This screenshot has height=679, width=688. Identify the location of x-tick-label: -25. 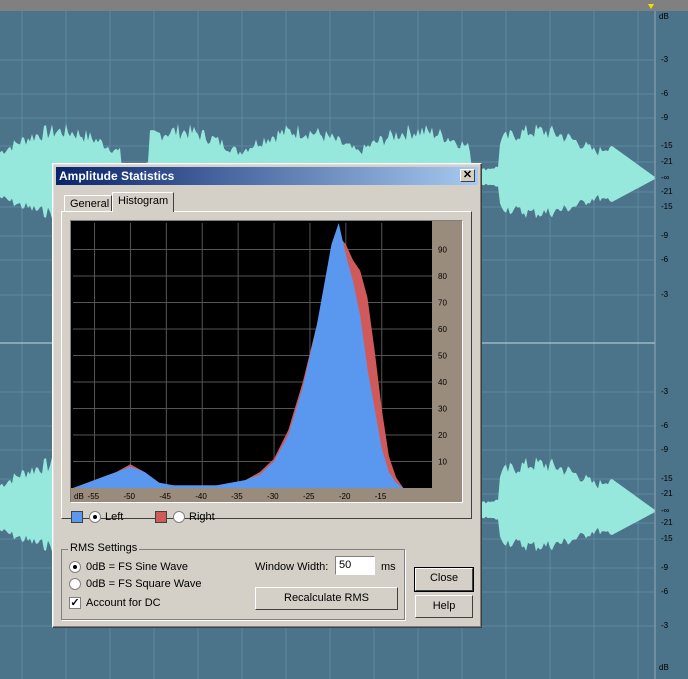
(309, 496).